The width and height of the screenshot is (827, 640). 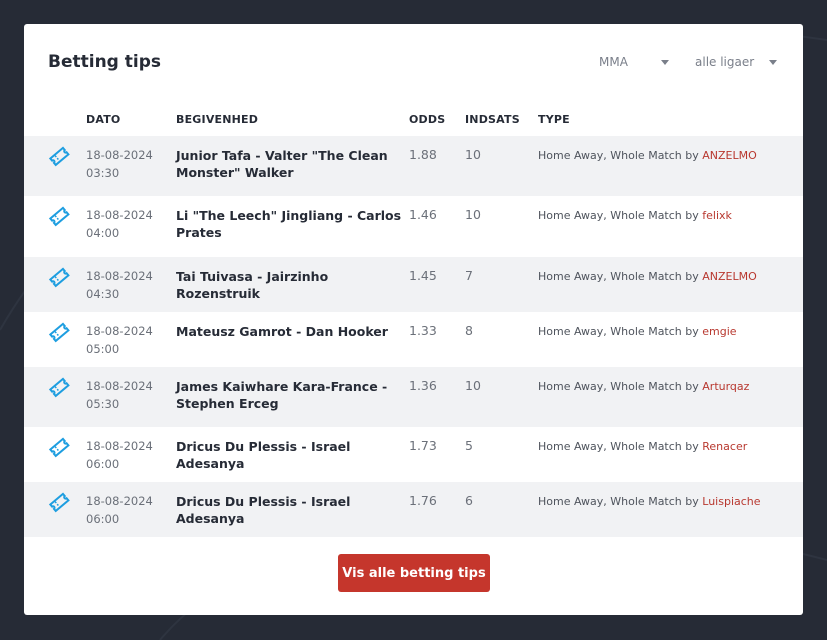 I want to click on tip-stake: 5, so click(x=469, y=445).